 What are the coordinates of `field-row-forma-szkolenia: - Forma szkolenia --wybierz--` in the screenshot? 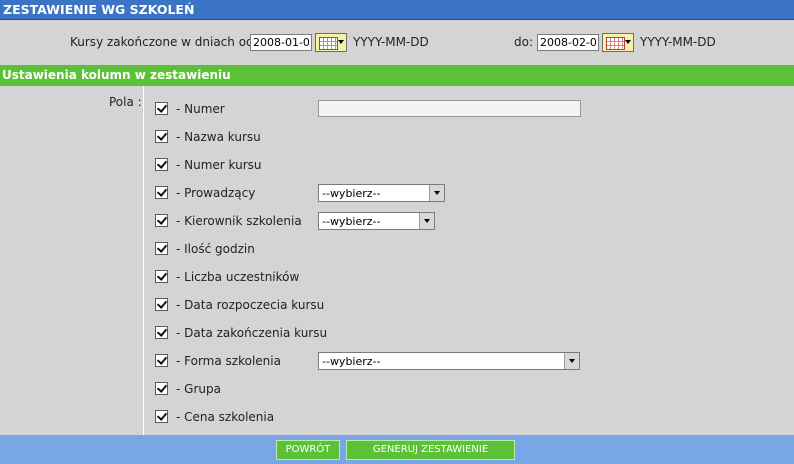 It's located at (397, 362).